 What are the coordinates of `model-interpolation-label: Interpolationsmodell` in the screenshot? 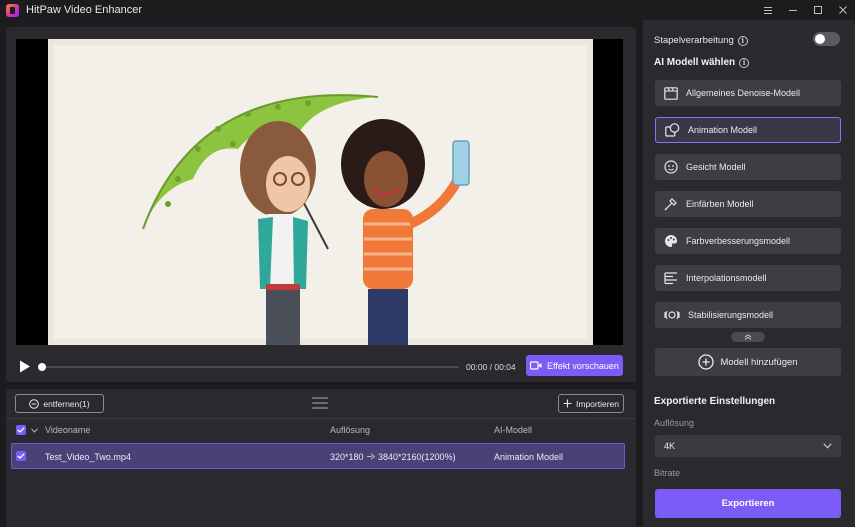 It's located at (726, 278).